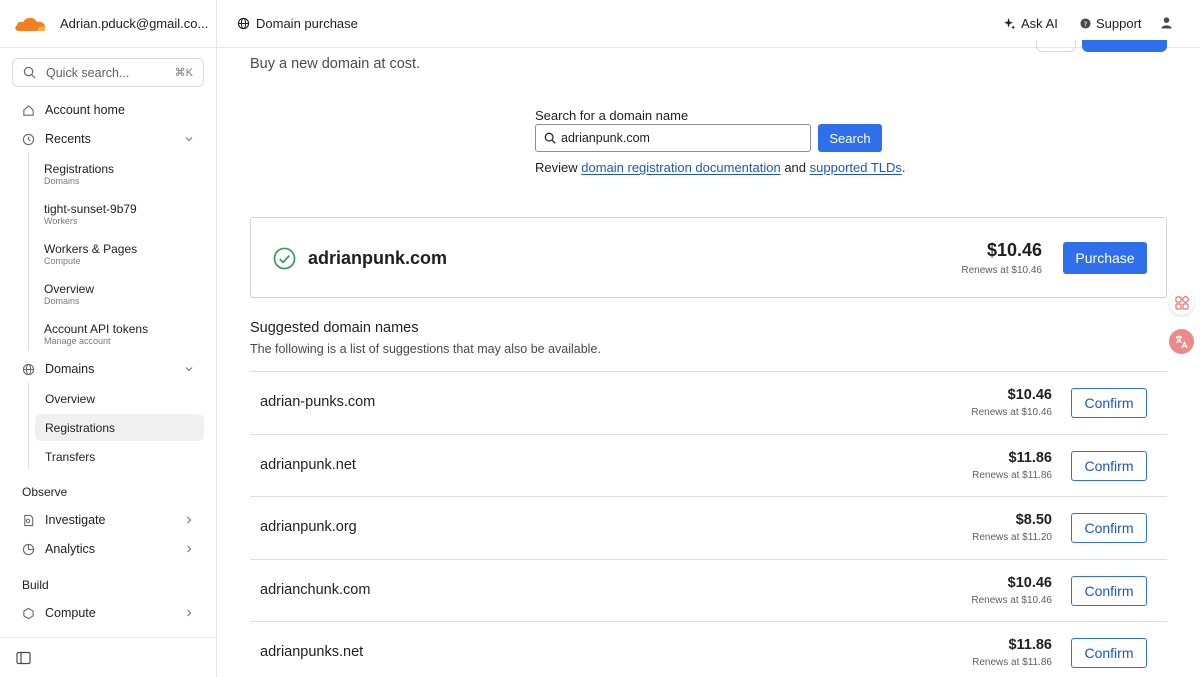 Image resolution: width=1200 pixels, height=677 pixels. I want to click on support-button: ? Support, so click(1111, 23).